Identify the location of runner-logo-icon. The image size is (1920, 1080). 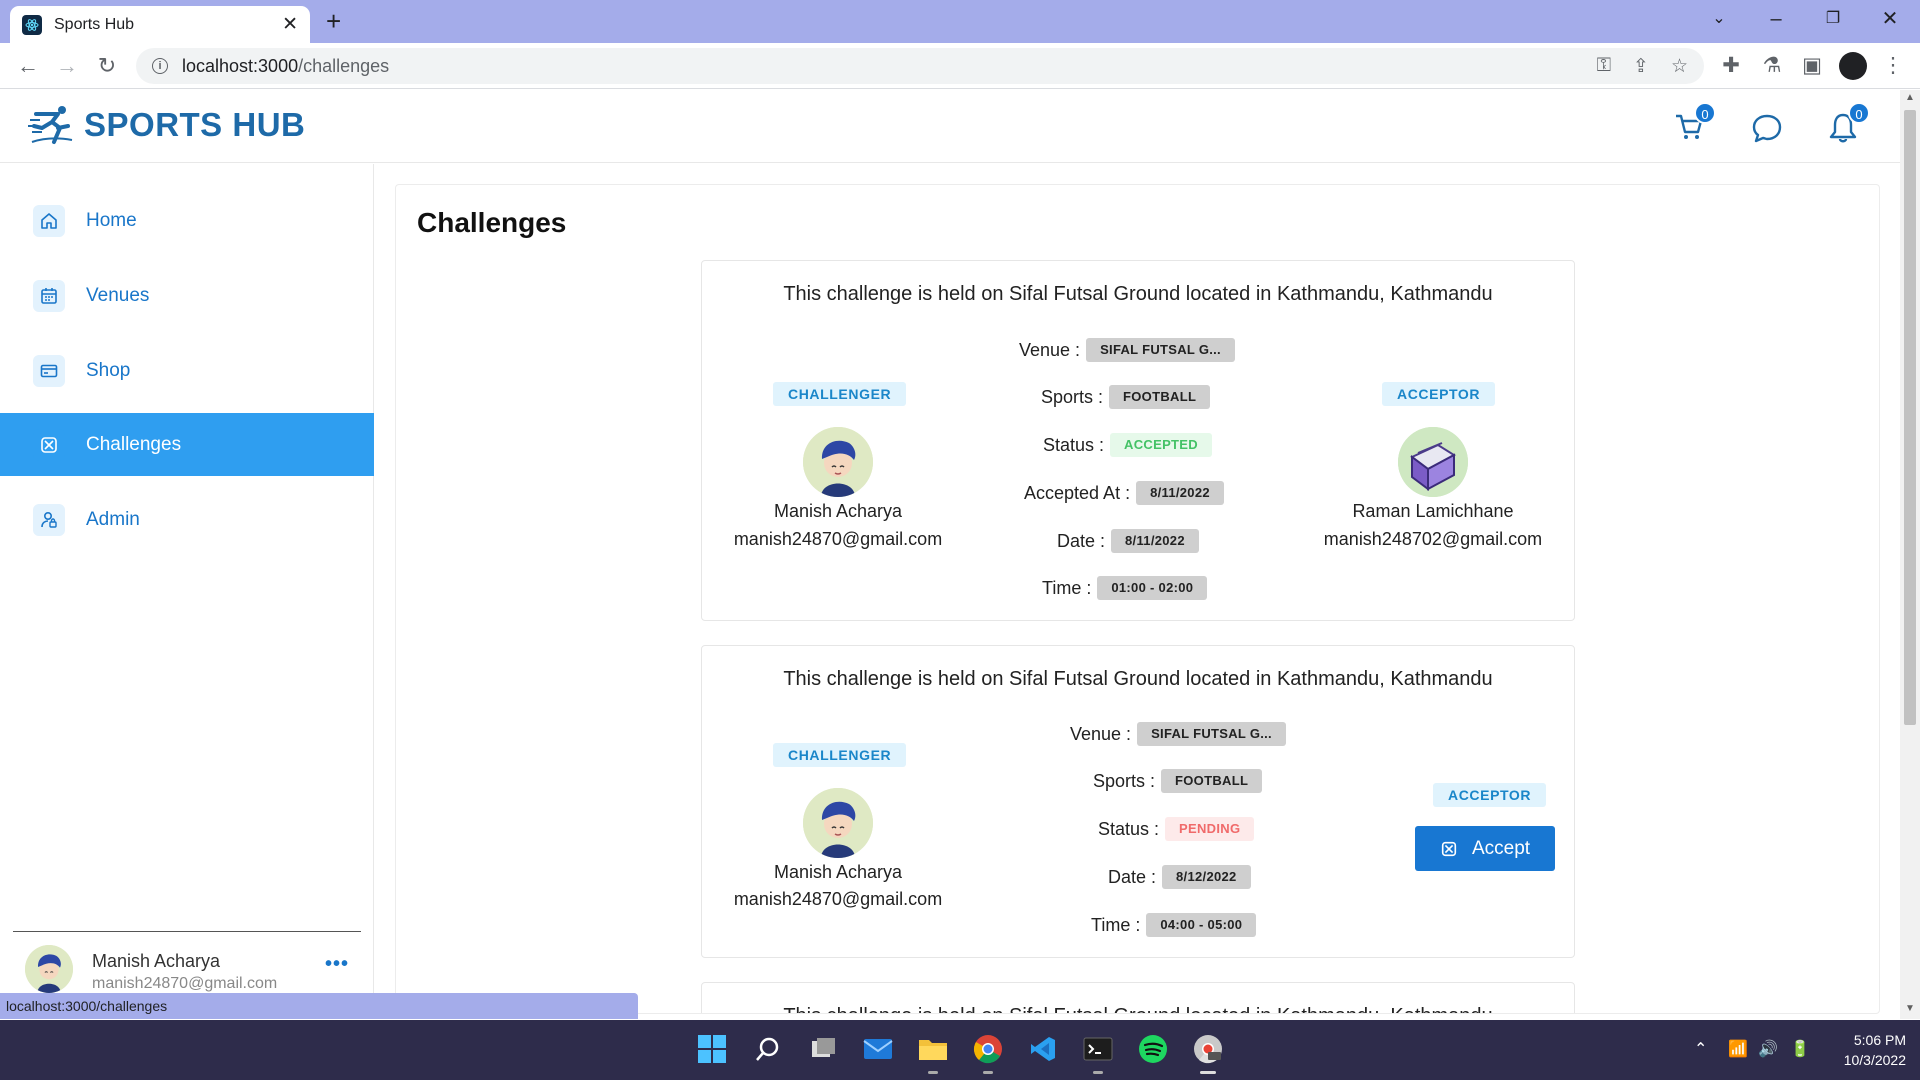
(50, 125).